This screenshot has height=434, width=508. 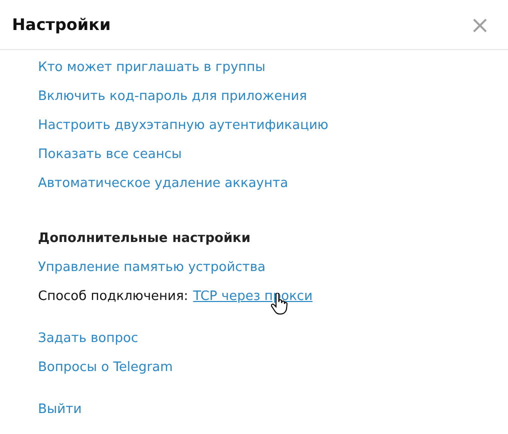 What do you see at coordinates (144, 239) in the screenshot?
I see `section-heading: Дополнительные настройки` at bounding box center [144, 239].